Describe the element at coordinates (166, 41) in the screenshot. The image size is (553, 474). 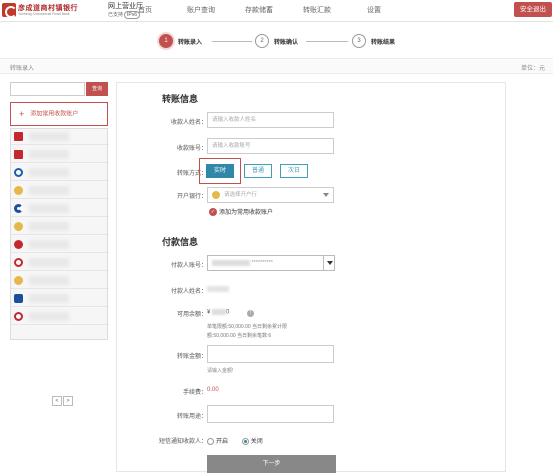
I see `step-1-circle: 1` at that location.